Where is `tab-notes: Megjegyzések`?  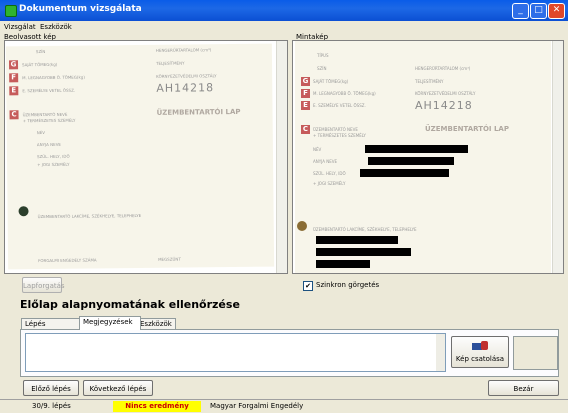
tab-notes: Megjegyzések is located at coordinates (110, 323).